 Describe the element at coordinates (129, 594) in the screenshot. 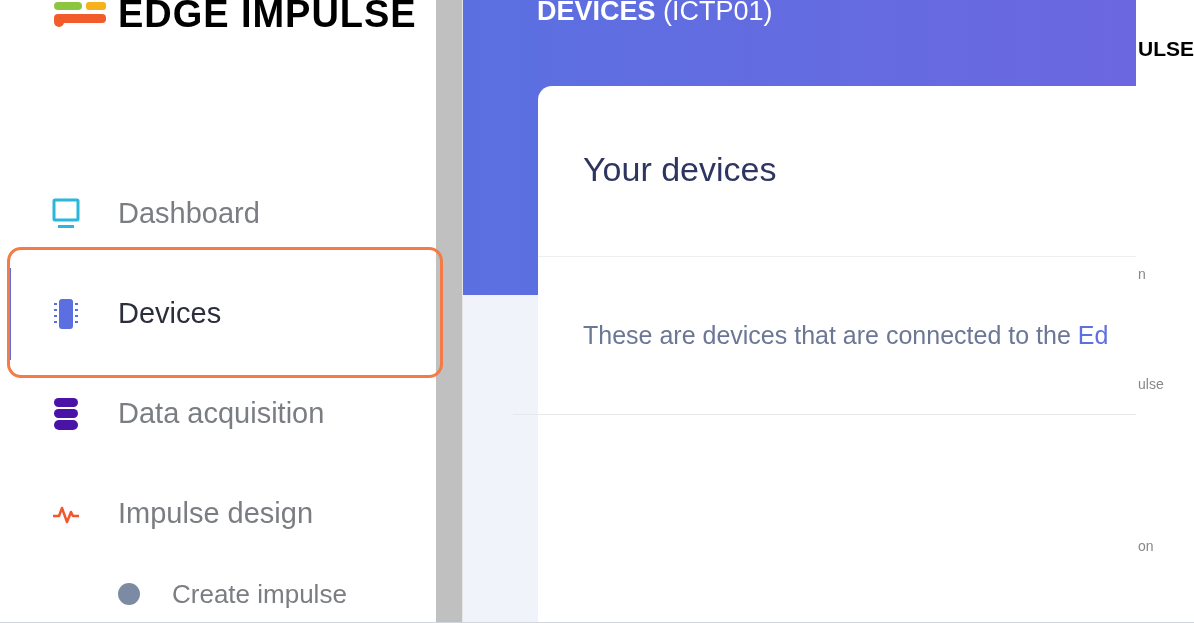

I see `dot-icon` at that location.